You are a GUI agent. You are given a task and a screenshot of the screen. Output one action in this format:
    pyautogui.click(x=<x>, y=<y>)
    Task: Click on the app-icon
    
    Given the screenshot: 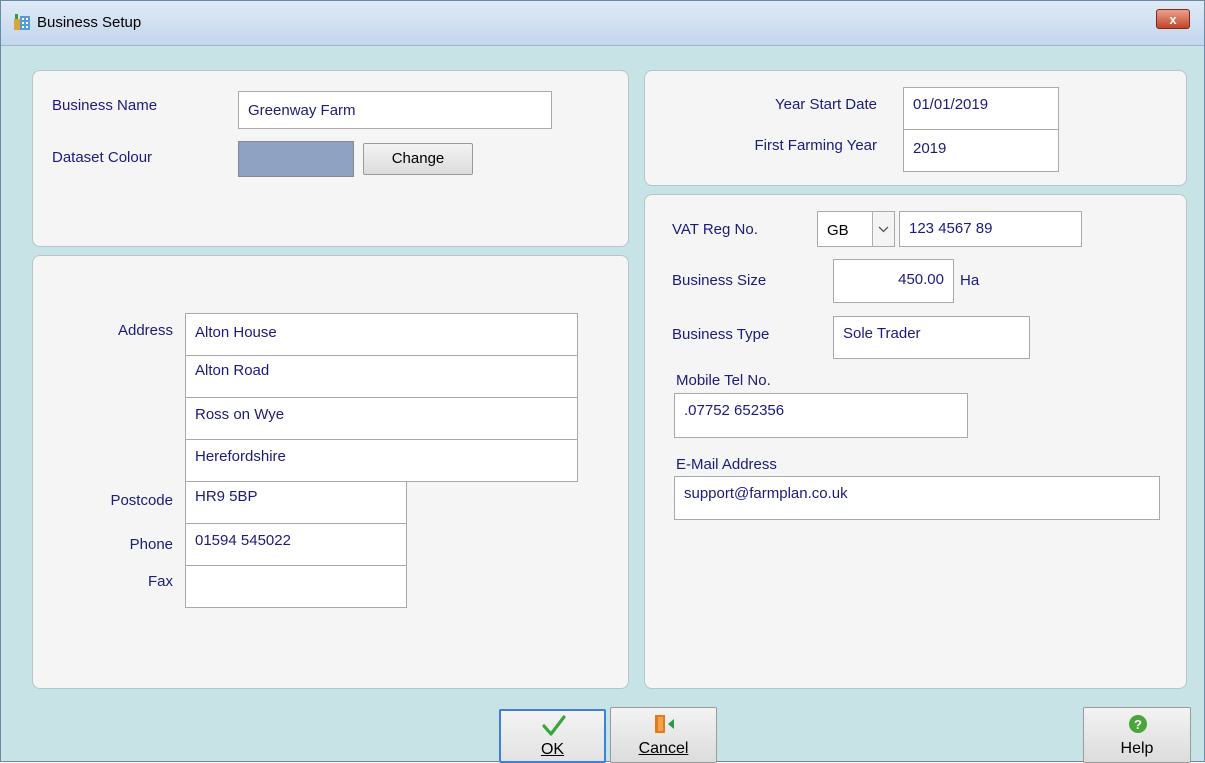 What is the action you would take?
    pyautogui.click(x=22, y=22)
    